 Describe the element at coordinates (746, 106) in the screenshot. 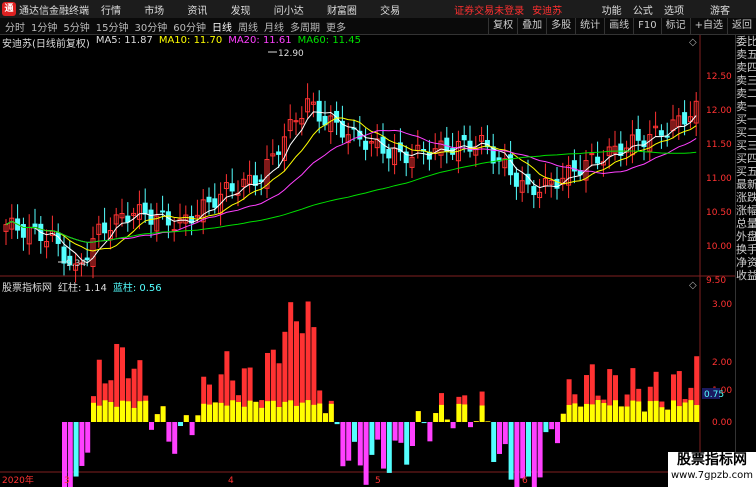

I see `quote-label: 卖一` at that location.